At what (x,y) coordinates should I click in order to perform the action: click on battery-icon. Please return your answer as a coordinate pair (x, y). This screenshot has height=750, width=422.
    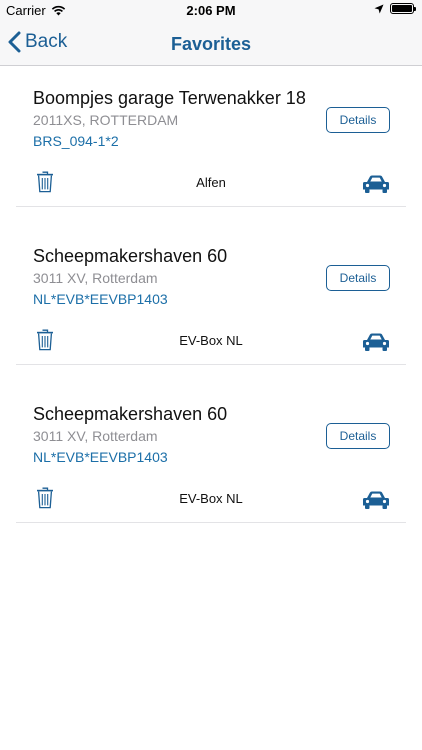
    Looking at the image, I should click on (403, 8).